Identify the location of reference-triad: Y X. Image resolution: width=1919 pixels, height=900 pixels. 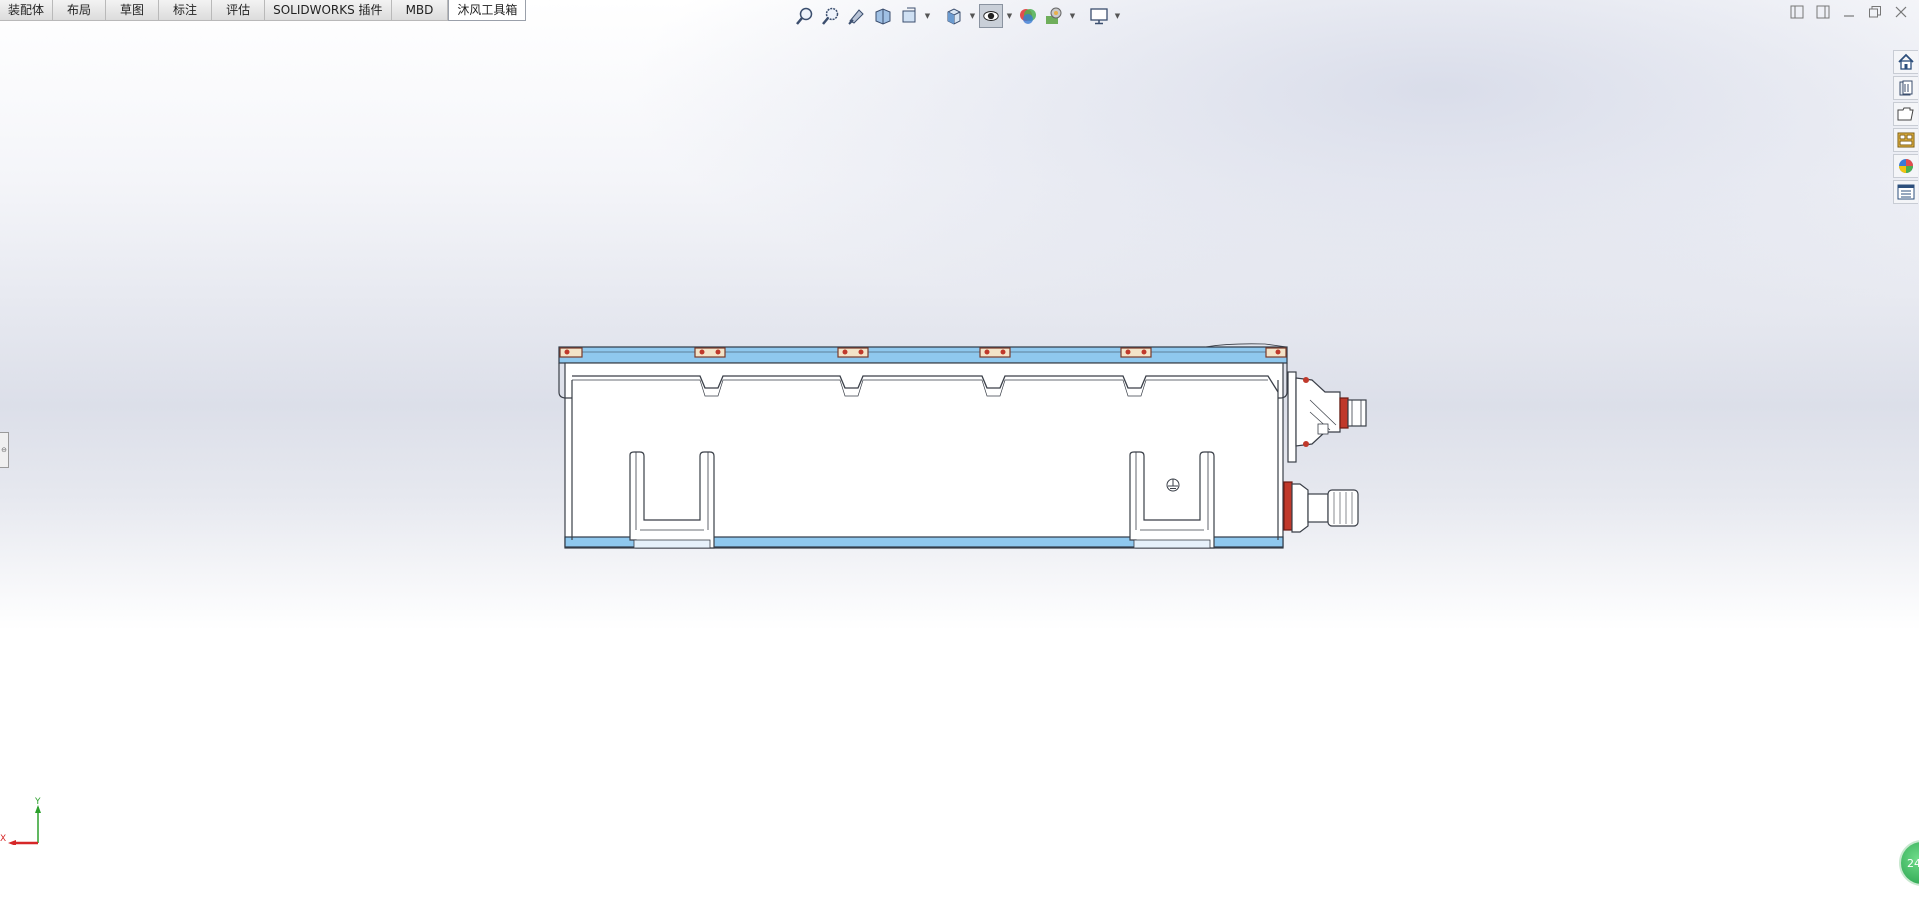
(25, 822).